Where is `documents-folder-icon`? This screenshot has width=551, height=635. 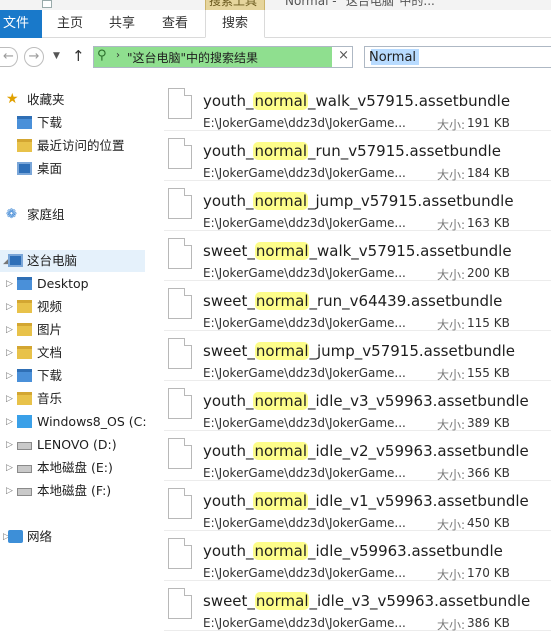
documents-folder-icon is located at coordinates (24, 352).